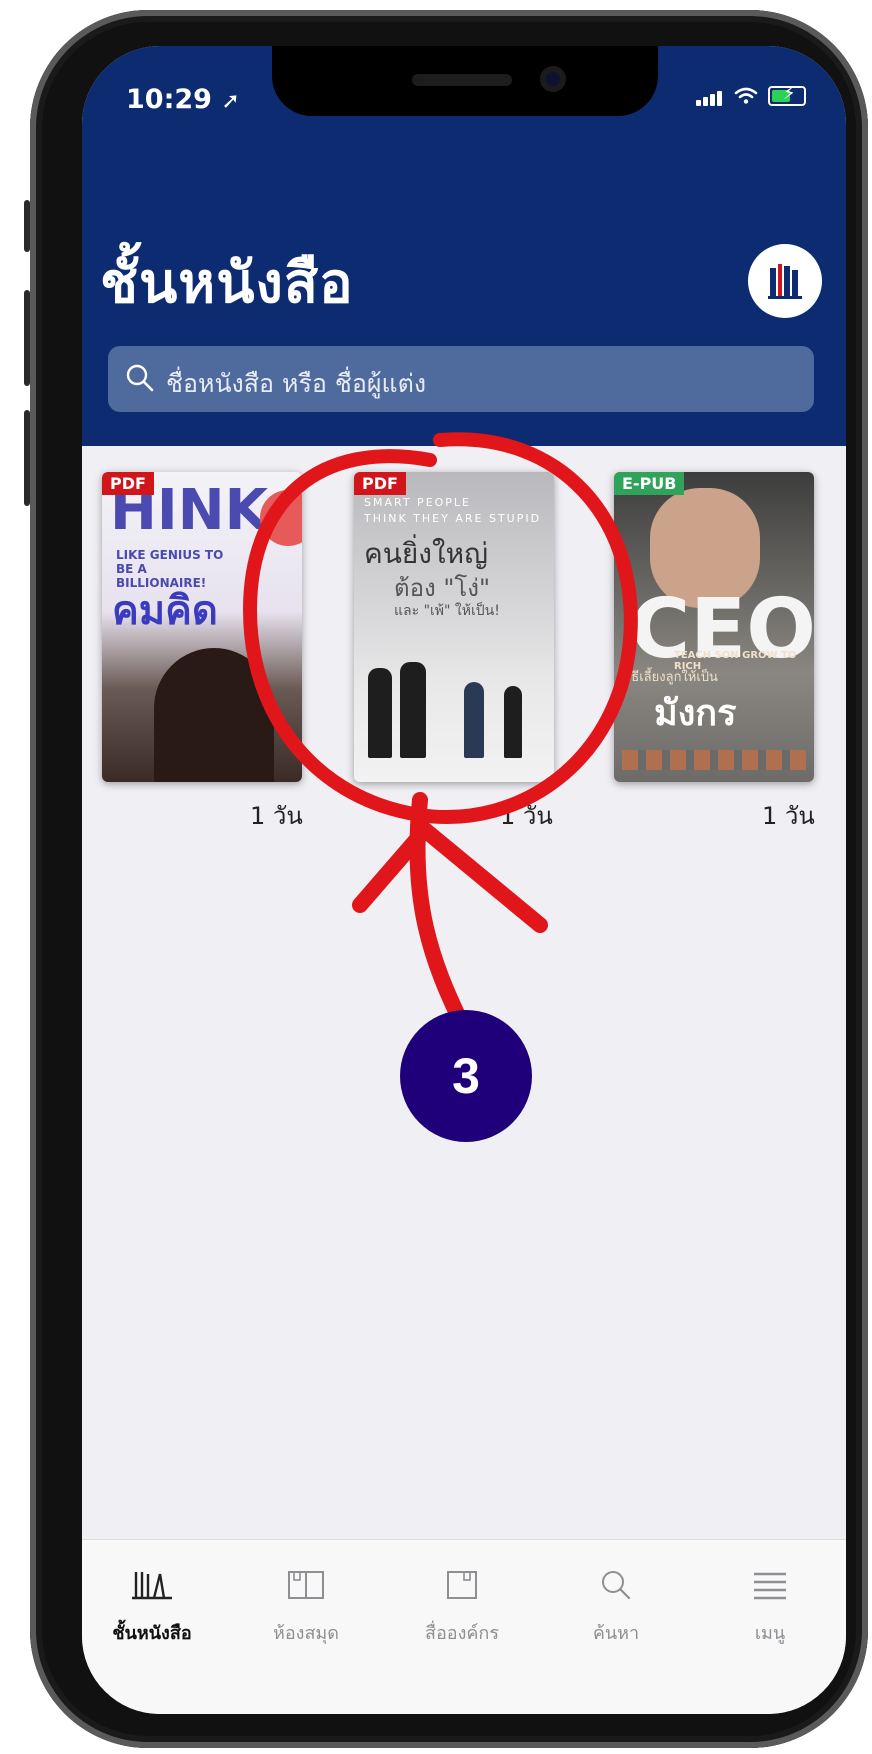 The width and height of the screenshot is (872, 1754). What do you see at coordinates (27, 458) in the screenshot?
I see `volume-down-button` at bounding box center [27, 458].